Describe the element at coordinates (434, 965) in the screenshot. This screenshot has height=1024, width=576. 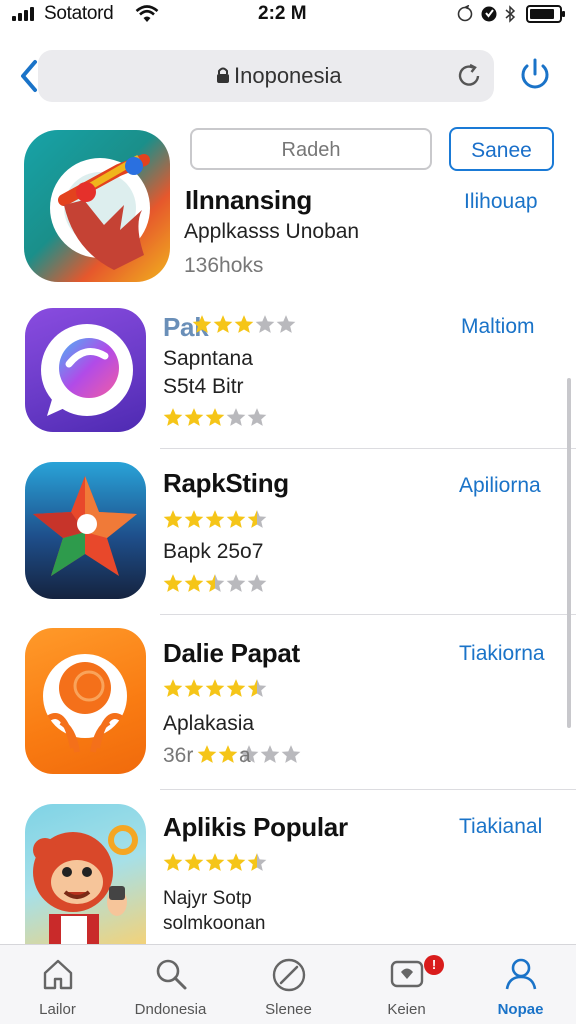
I see `notification-badge: !` at that location.